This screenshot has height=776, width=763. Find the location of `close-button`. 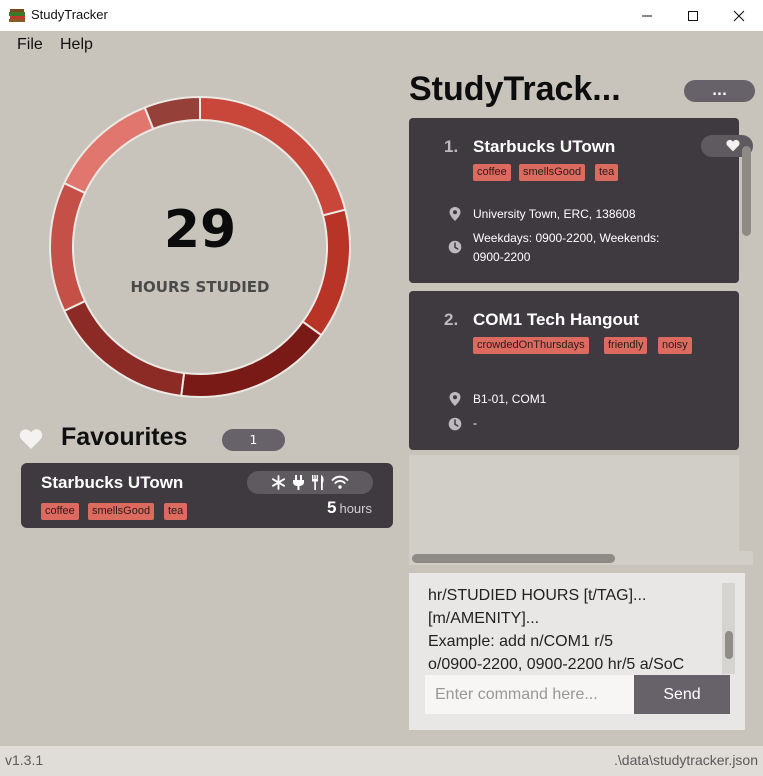

close-button is located at coordinates (739, 15).